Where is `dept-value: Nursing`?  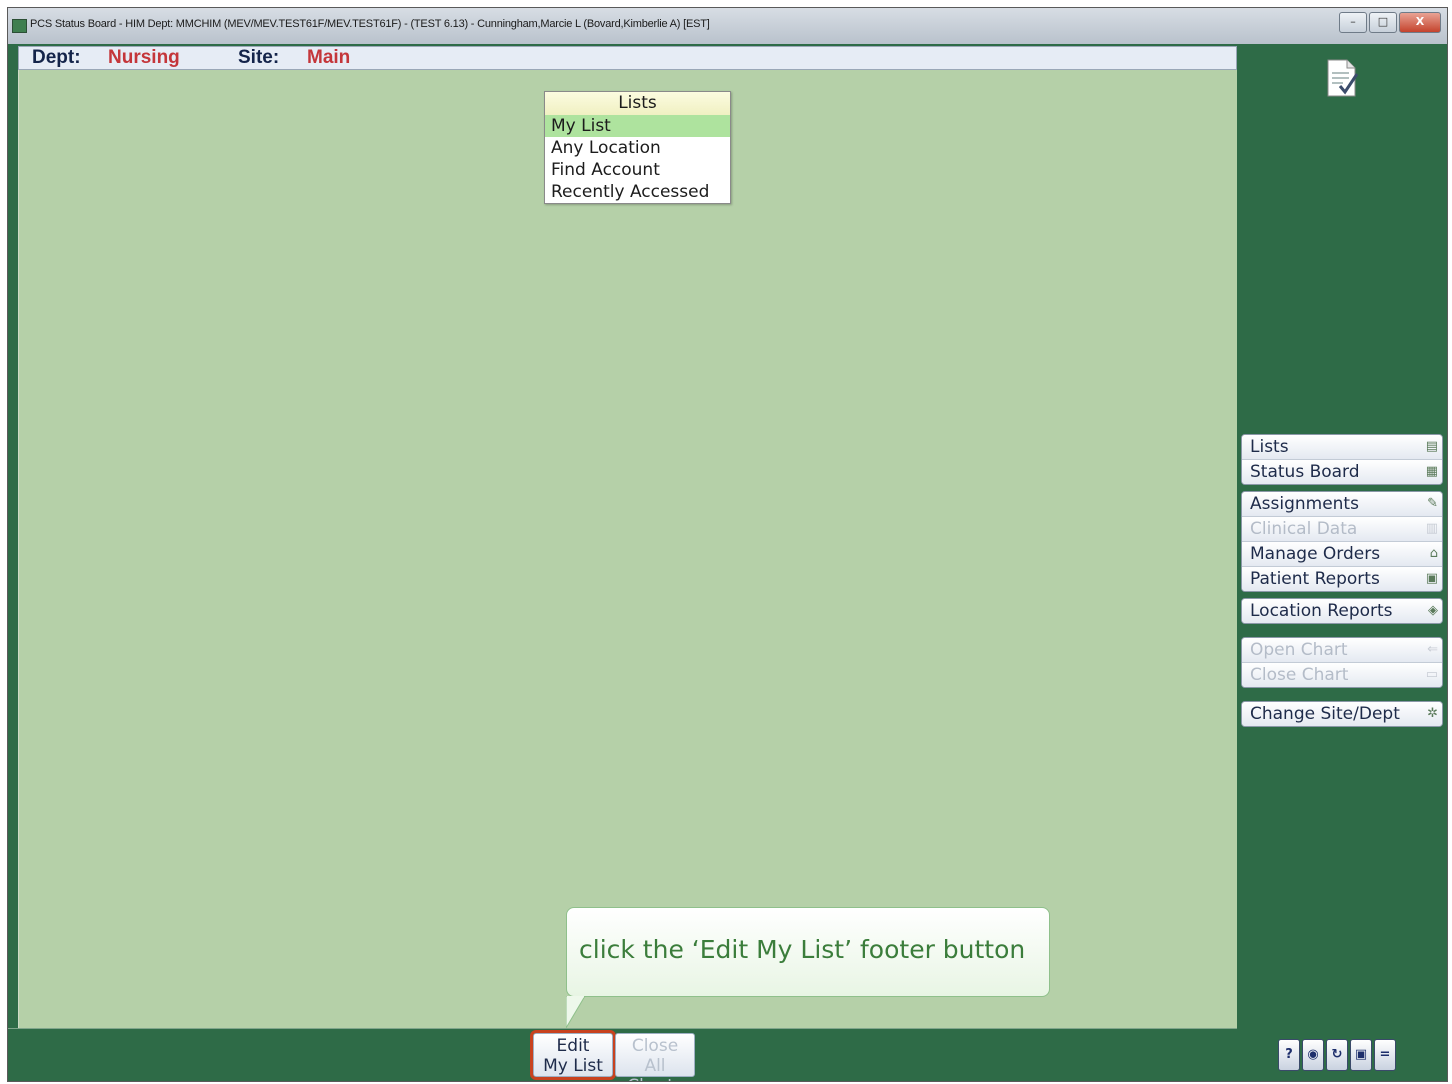 dept-value: Nursing is located at coordinates (144, 57).